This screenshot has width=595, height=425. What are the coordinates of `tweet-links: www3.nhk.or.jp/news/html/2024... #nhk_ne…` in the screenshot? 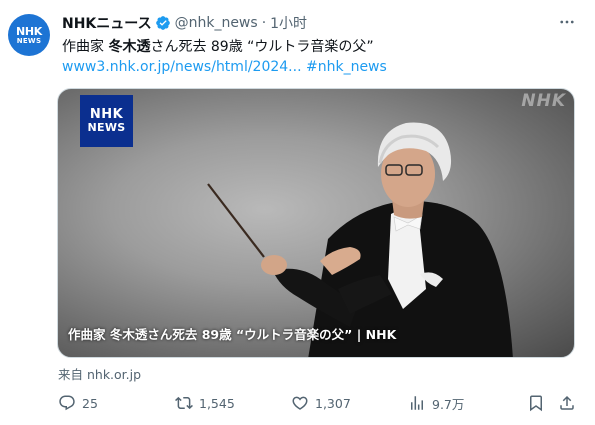 It's located at (224, 67).